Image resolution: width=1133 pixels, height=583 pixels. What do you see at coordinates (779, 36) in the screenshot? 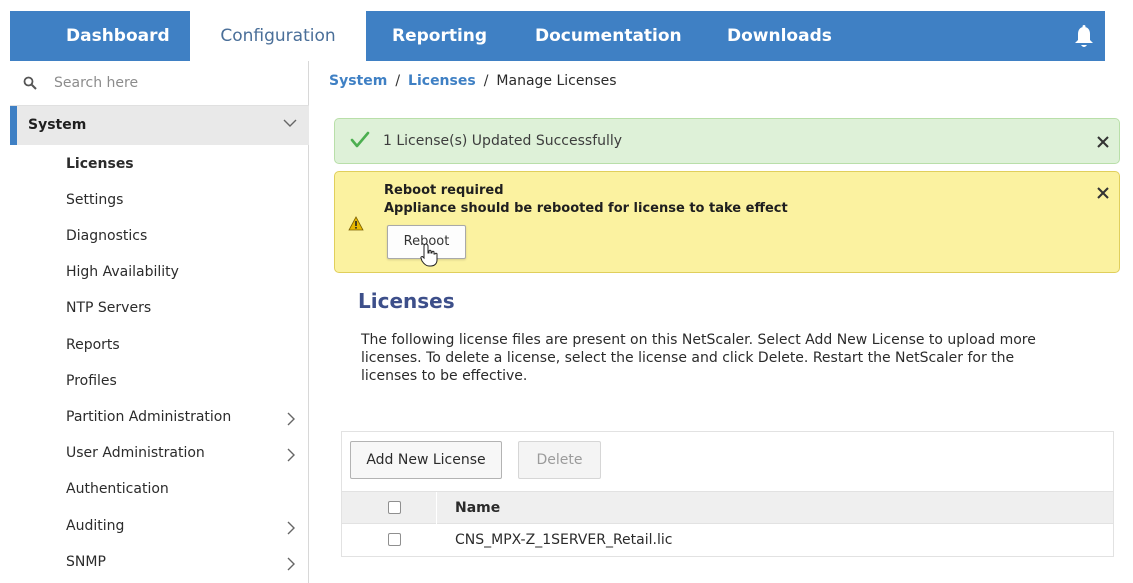
I see `tab-downloads: Downloads` at bounding box center [779, 36].